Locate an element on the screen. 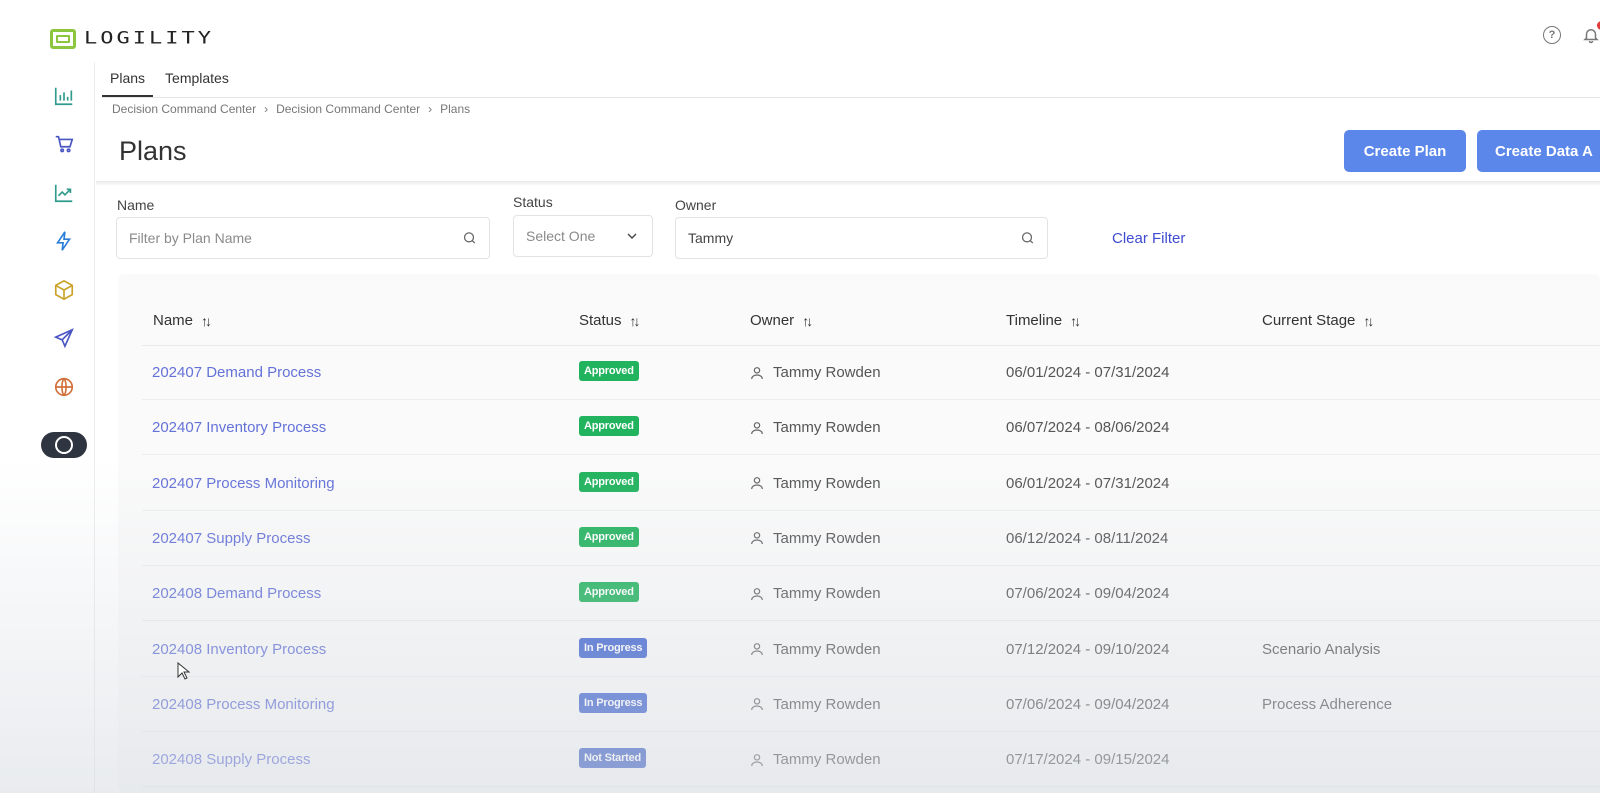 This screenshot has height=793, width=1600. status-select: Select One is located at coordinates (583, 236).